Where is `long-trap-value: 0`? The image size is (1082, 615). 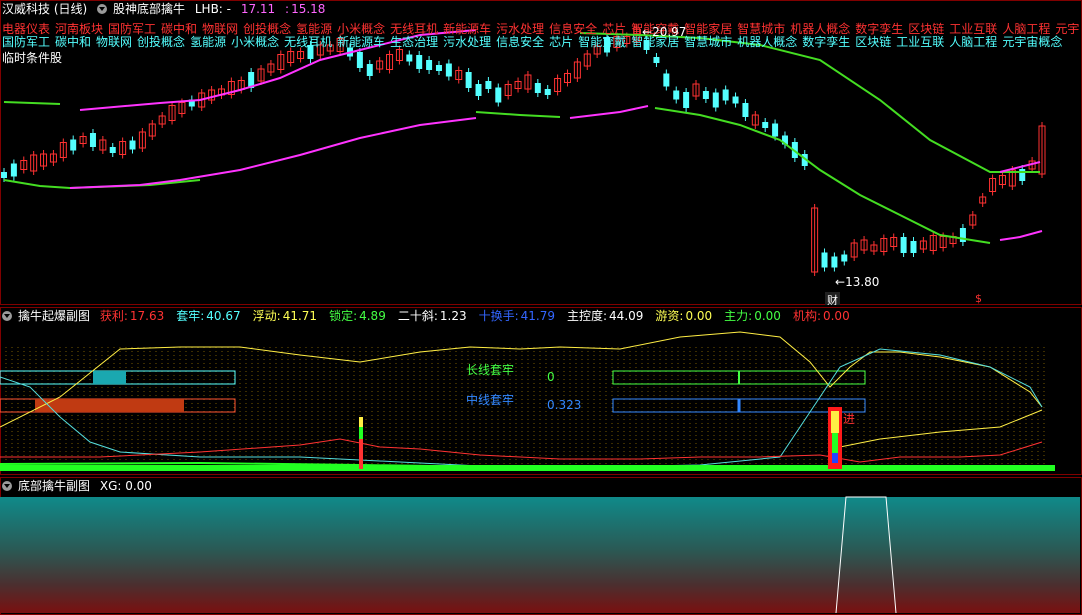
long-trap-value: 0 is located at coordinates (551, 377).